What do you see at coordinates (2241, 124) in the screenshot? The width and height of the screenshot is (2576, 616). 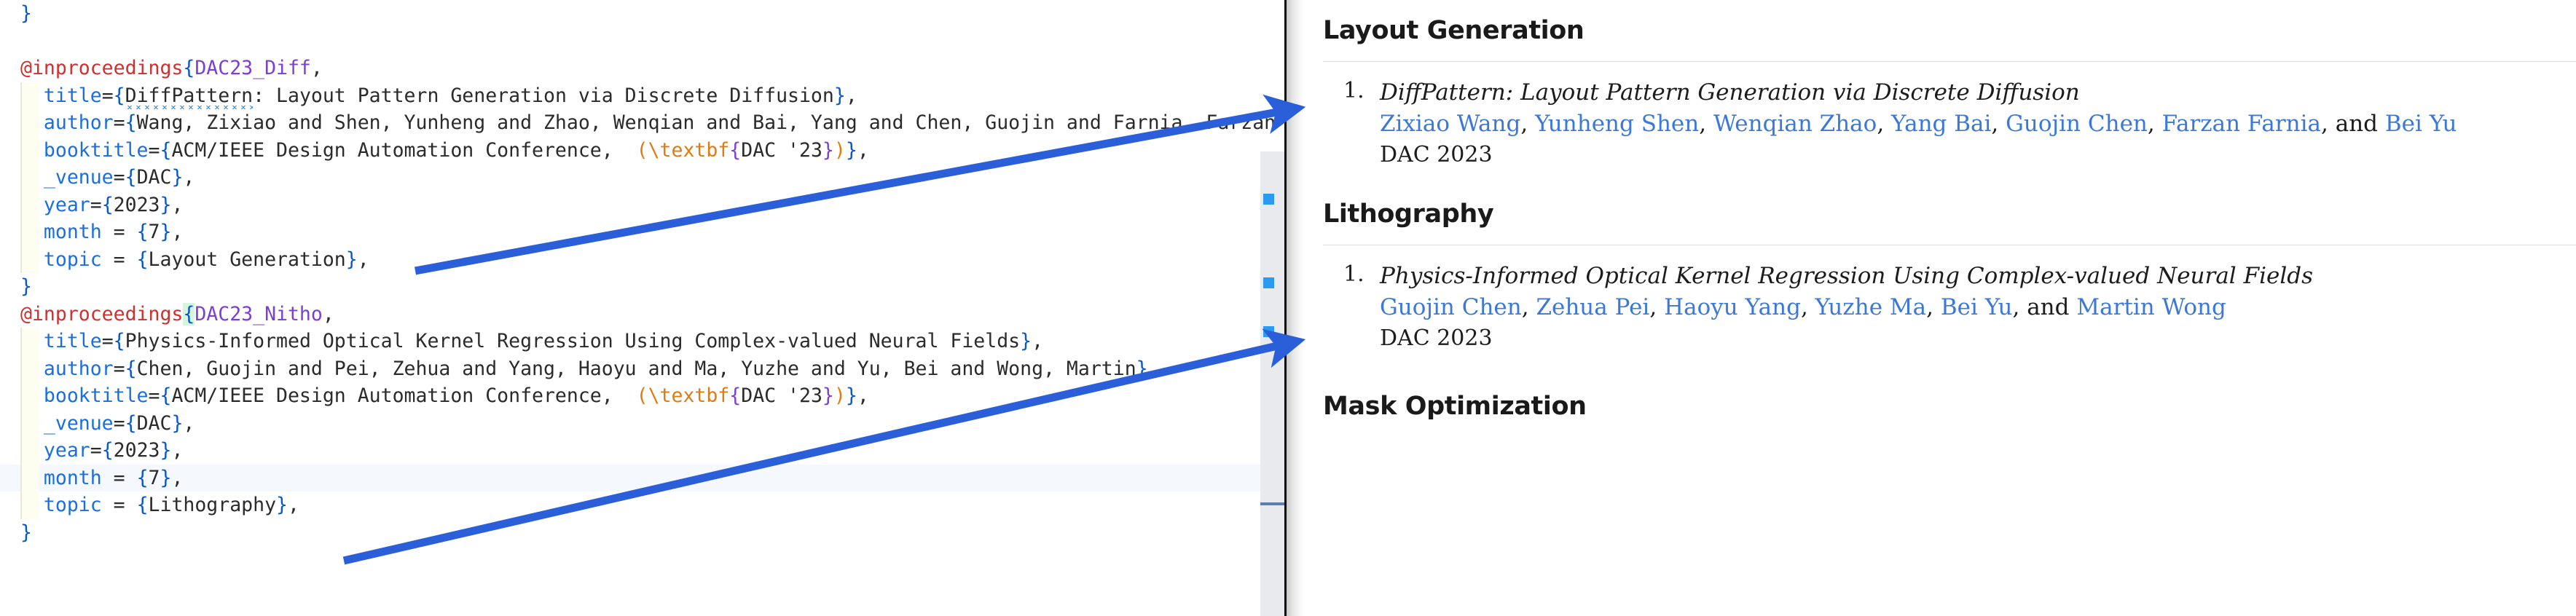 I see `author-link: Farzan Farnia` at bounding box center [2241, 124].